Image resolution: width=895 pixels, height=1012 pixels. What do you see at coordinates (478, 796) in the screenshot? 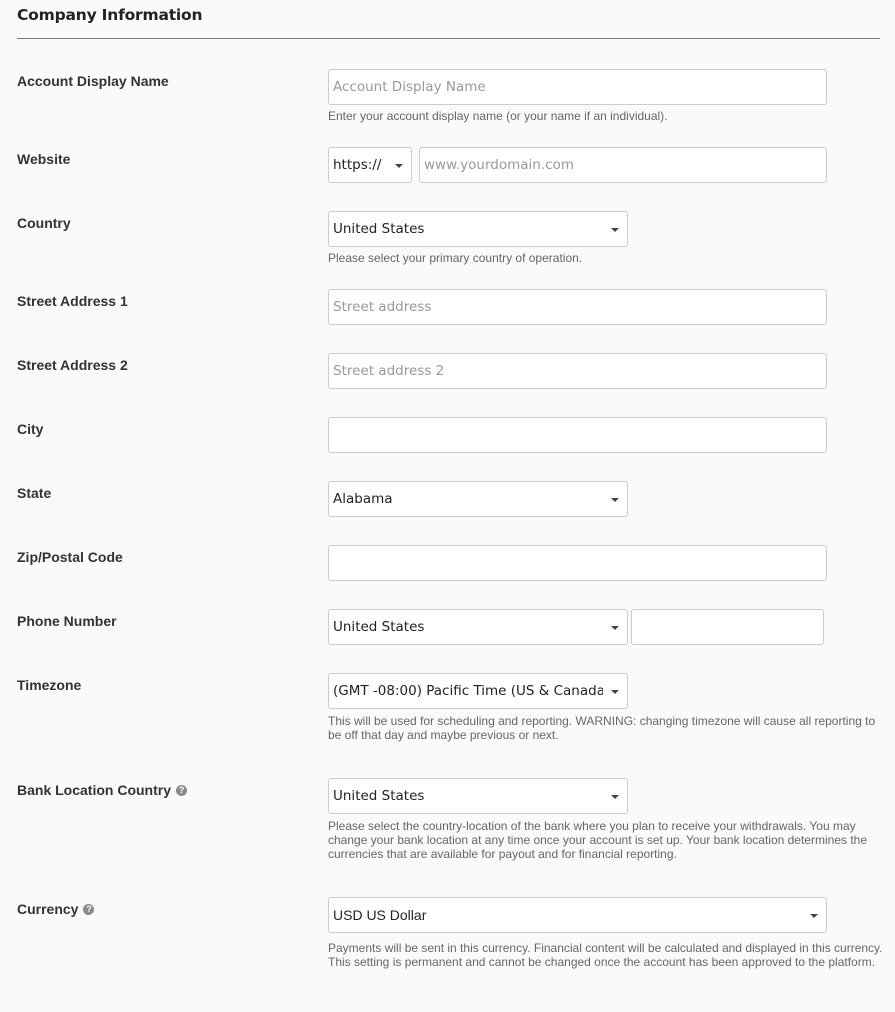
I see `bank-location-country-select: United States` at bounding box center [478, 796].